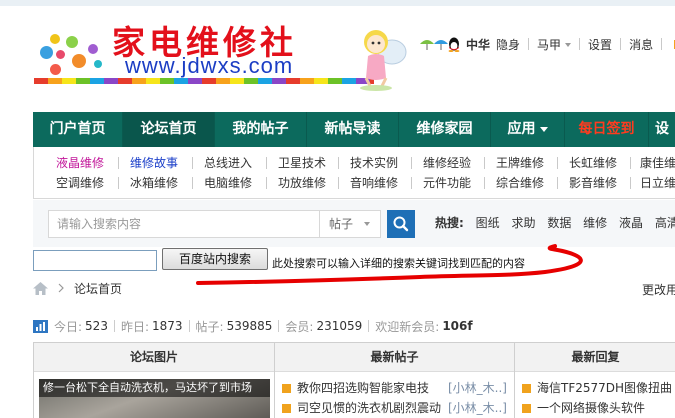 This screenshot has height=418, width=675. I want to click on main-nav: 门户首页 论坛首页 我的帖子 新帖导读 维修家园 应用 每日签到 设, so click(354, 129).